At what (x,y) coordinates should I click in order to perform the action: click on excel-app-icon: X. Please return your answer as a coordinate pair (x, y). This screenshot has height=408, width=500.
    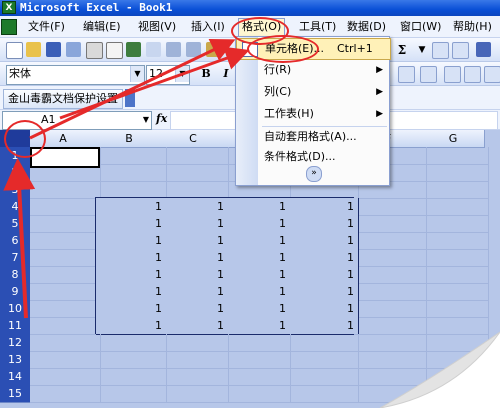
    Looking at the image, I should click on (9, 7).